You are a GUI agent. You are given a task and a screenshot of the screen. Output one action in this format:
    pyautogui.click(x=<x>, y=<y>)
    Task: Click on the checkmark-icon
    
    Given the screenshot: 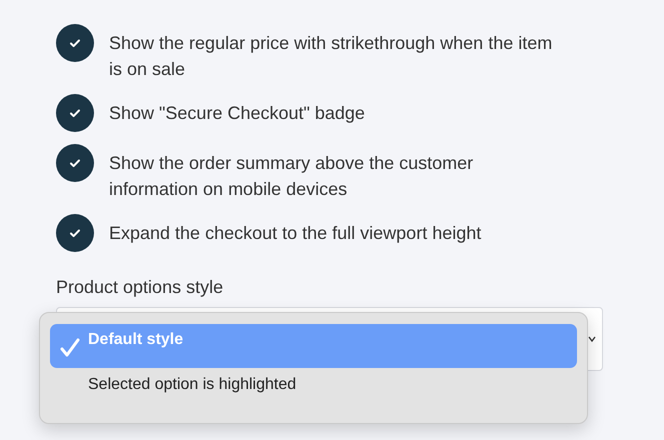 What is the action you would take?
    pyautogui.click(x=70, y=348)
    